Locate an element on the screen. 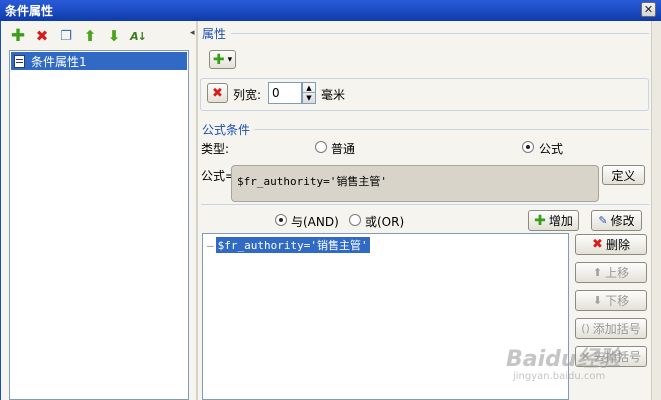 The image size is (661, 400). modify-condition-label: 修改 is located at coordinates (622, 221).